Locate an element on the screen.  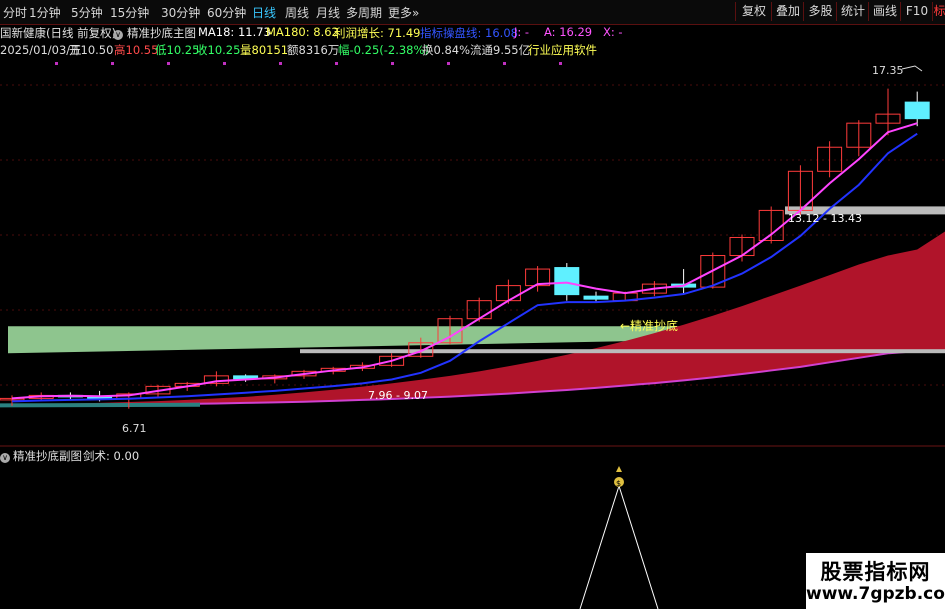
tab-timeframe-7: 周线 is located at coordinates (297, 12).